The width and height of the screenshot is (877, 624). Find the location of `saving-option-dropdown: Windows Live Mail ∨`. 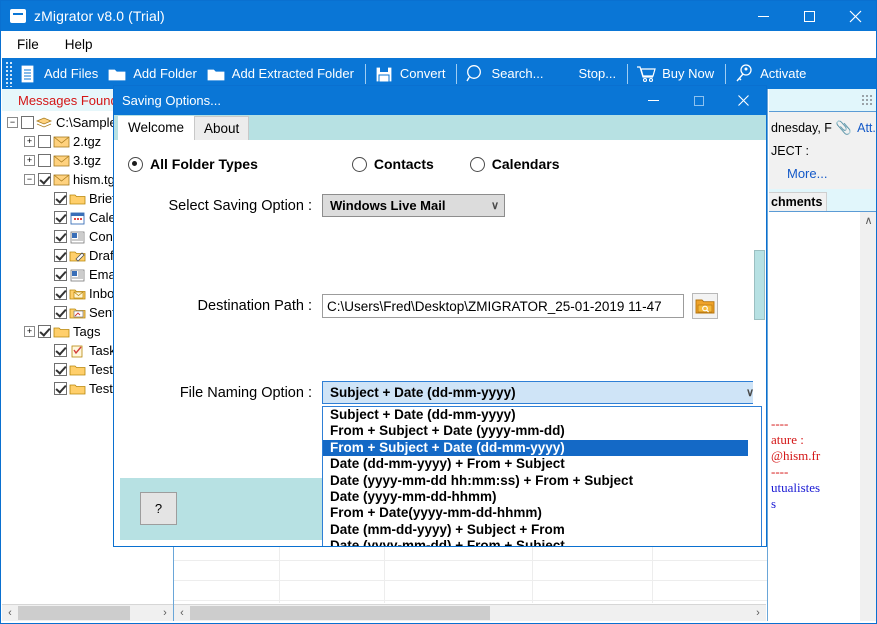

saving-option-dropdown: Windows Live Mail ∨ is located at coordinates (413, 205).